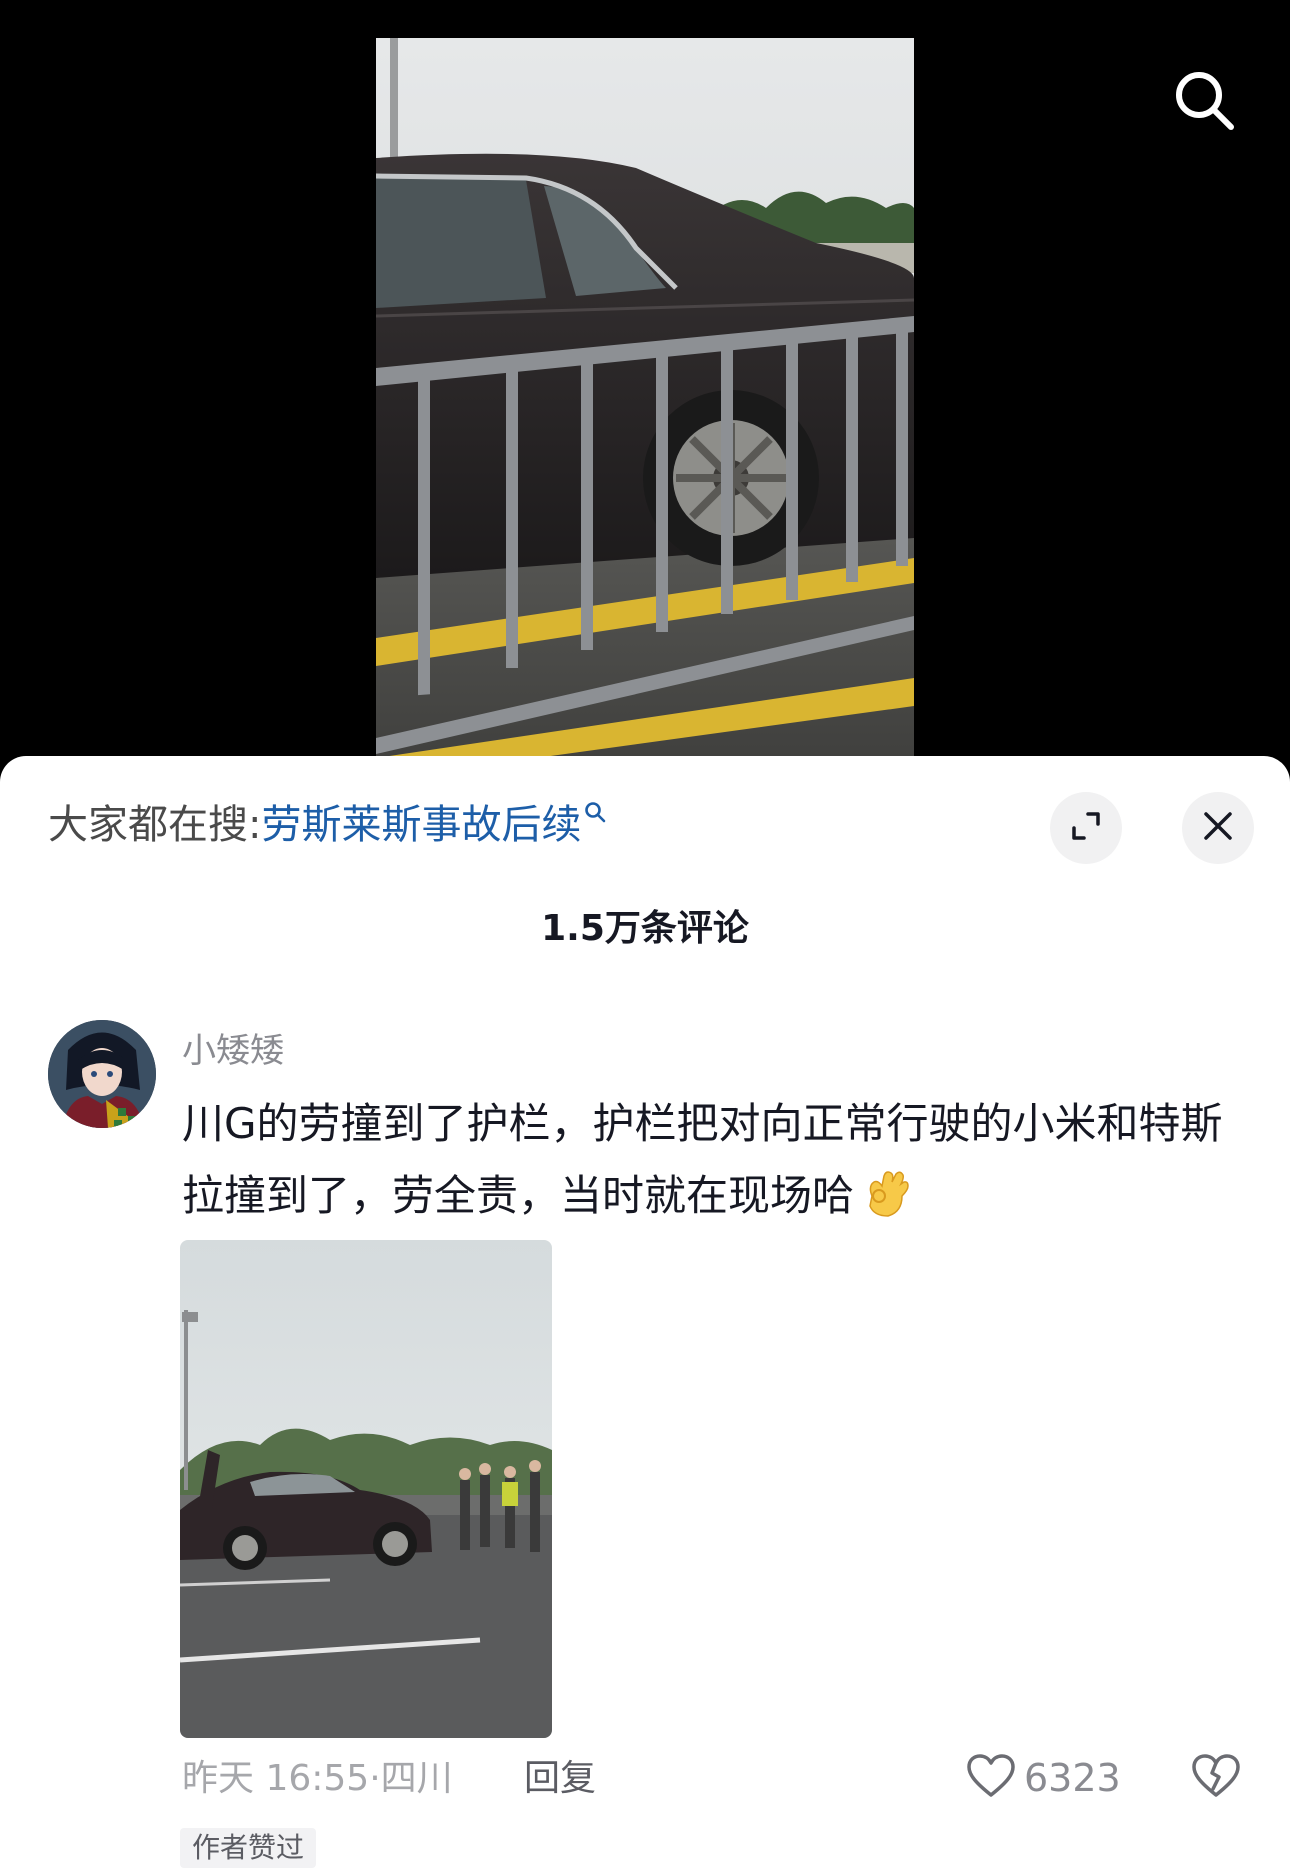 Image resolution: width=1290 pixels, height=1874 pixels. I want to click on comment-location: 四川, so click(416, 1778).